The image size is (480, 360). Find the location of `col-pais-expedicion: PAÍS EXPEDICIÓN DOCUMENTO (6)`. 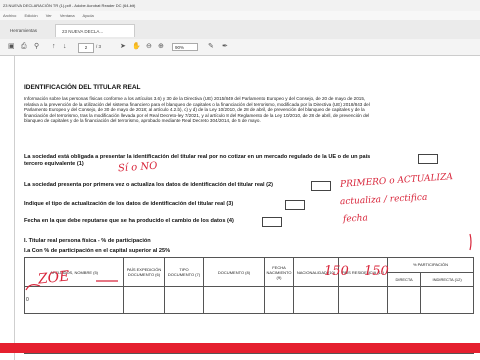

col-pais-expedicion: PAÍS EXPEDICIÓN DOCUMENTO (6) is located at coordinates (144, 272).